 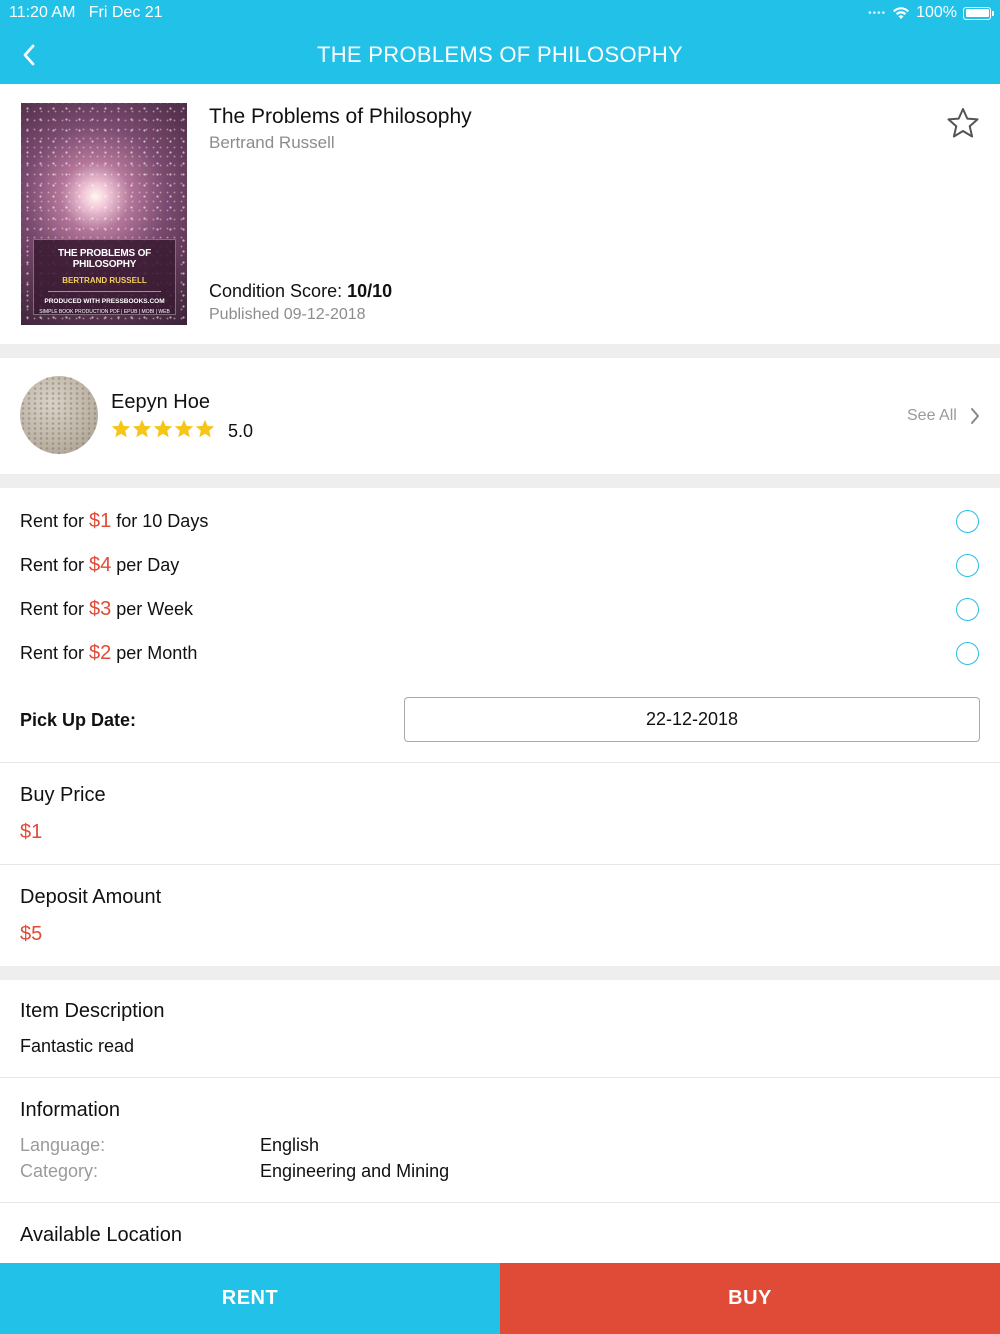 I want to click on cover-author: BERTRAND RUSSELL, so click(x=104, y=280).